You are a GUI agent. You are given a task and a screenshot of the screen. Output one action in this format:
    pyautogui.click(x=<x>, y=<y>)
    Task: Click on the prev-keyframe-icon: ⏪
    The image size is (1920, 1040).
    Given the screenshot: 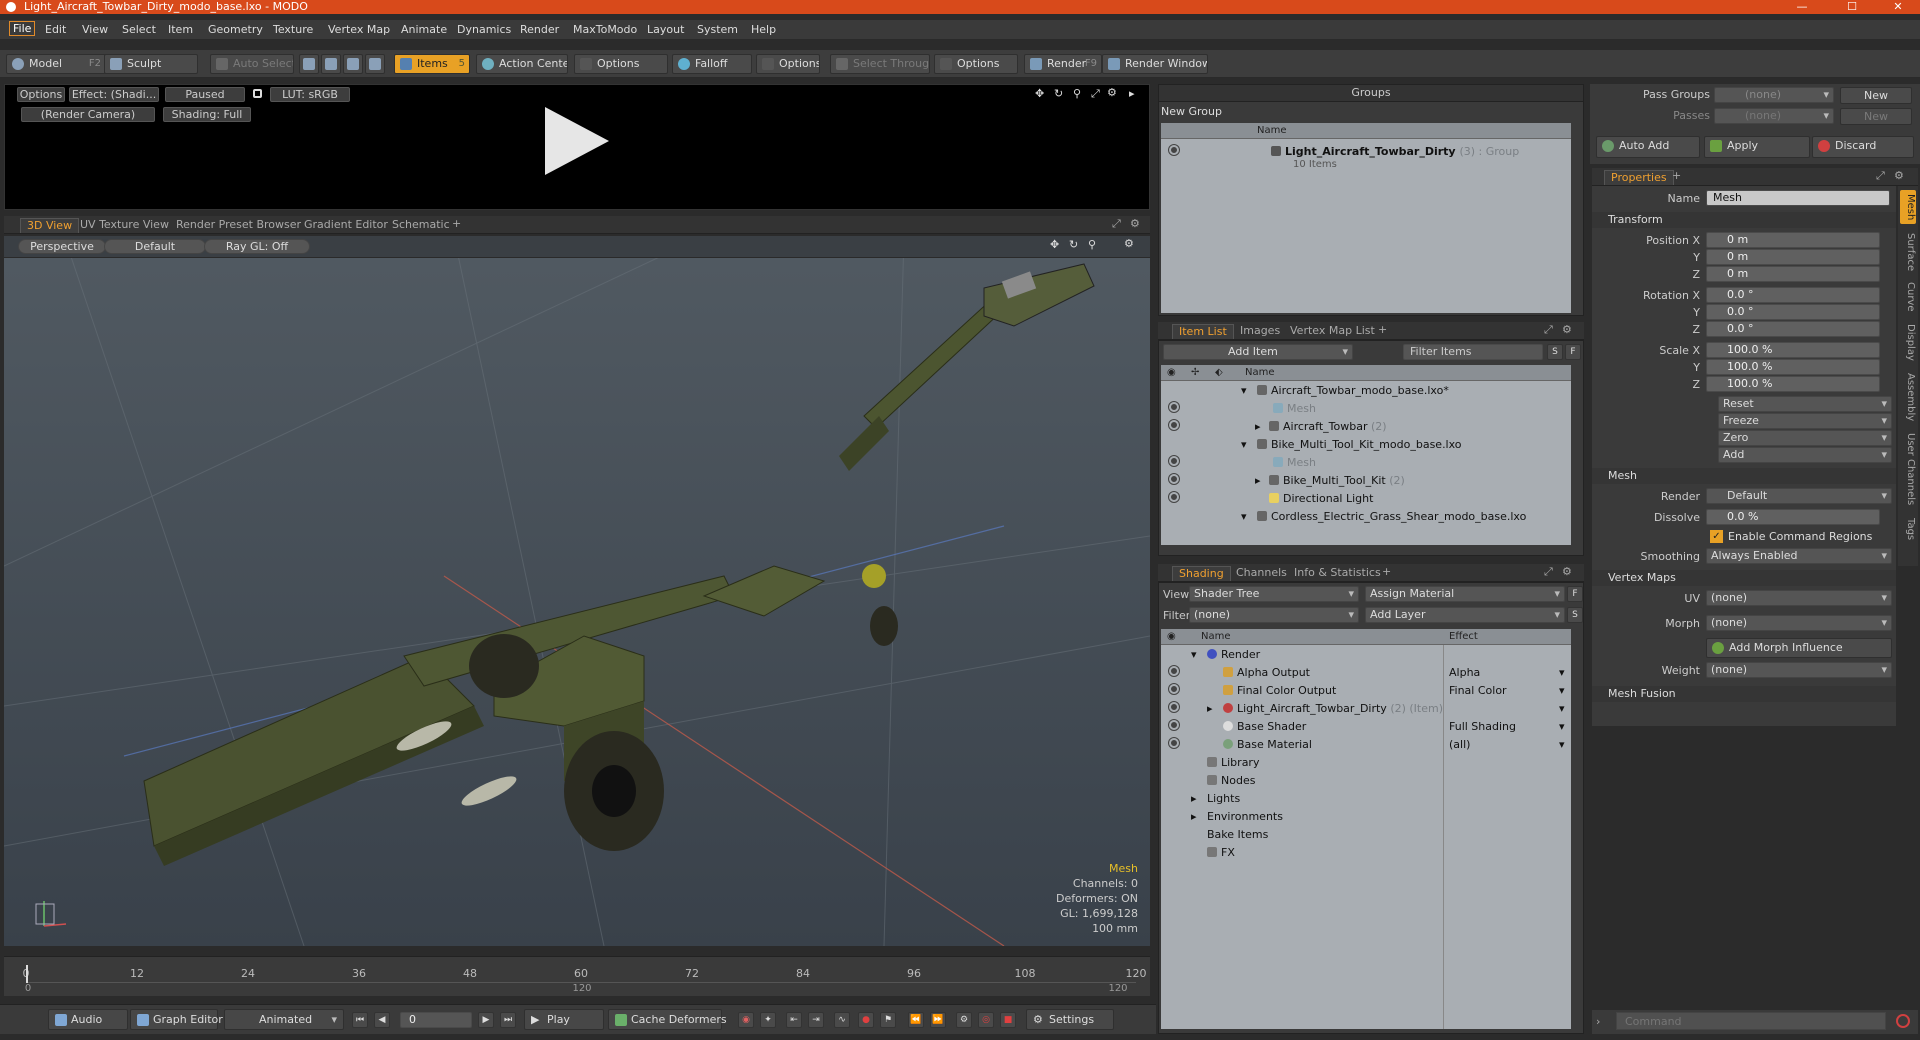 What is the action you would take?
    pyautogui.click(x=916, y=1020)
    